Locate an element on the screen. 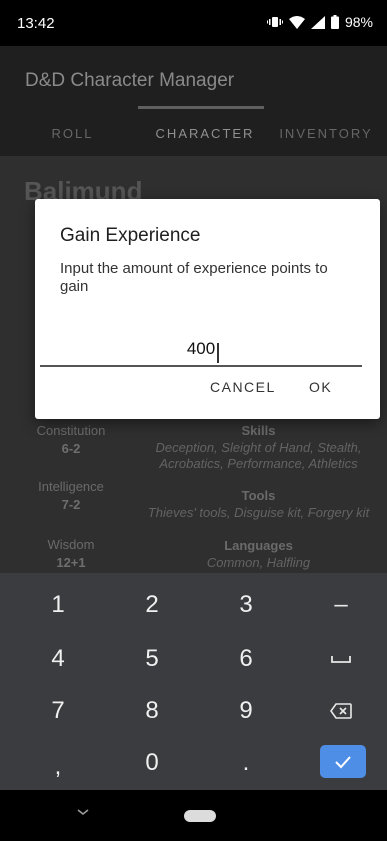 Image resolution: width=387 pixels, height=841 pixels. signal-icon is located at coordinates (317, 22).